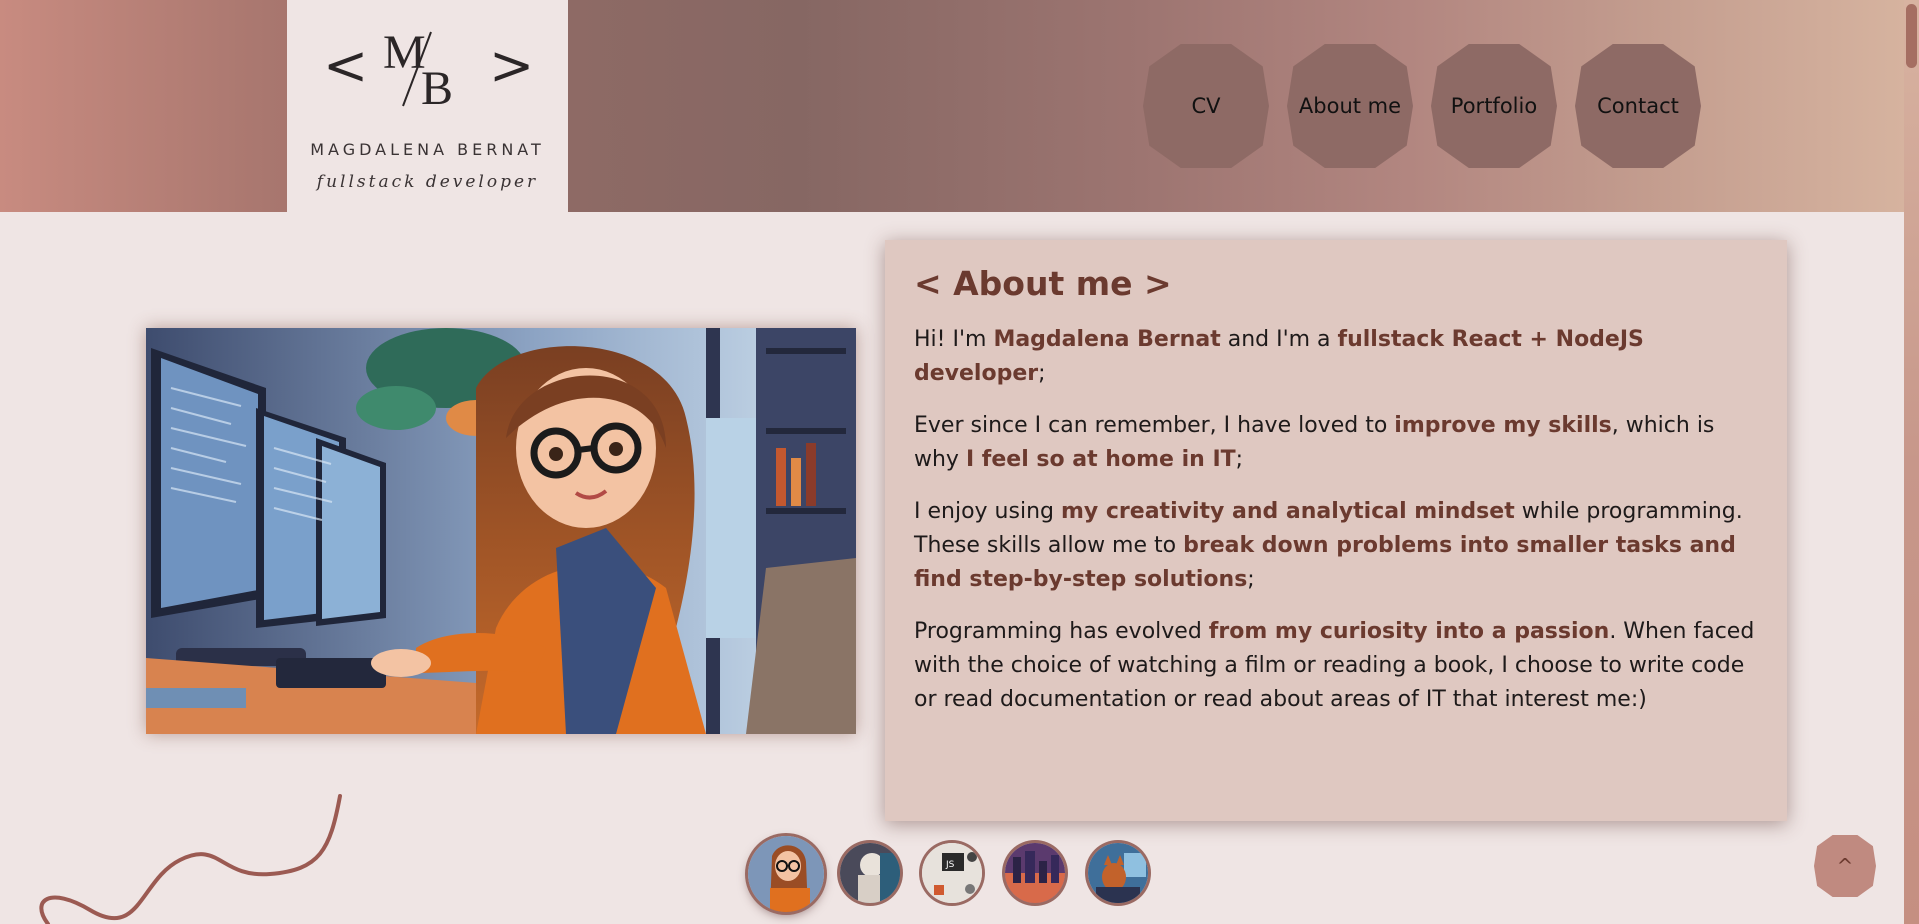 This screenshot has height=924, width=1919. I want to click on city-night-thumbnail-icon, so click(1035, 873).